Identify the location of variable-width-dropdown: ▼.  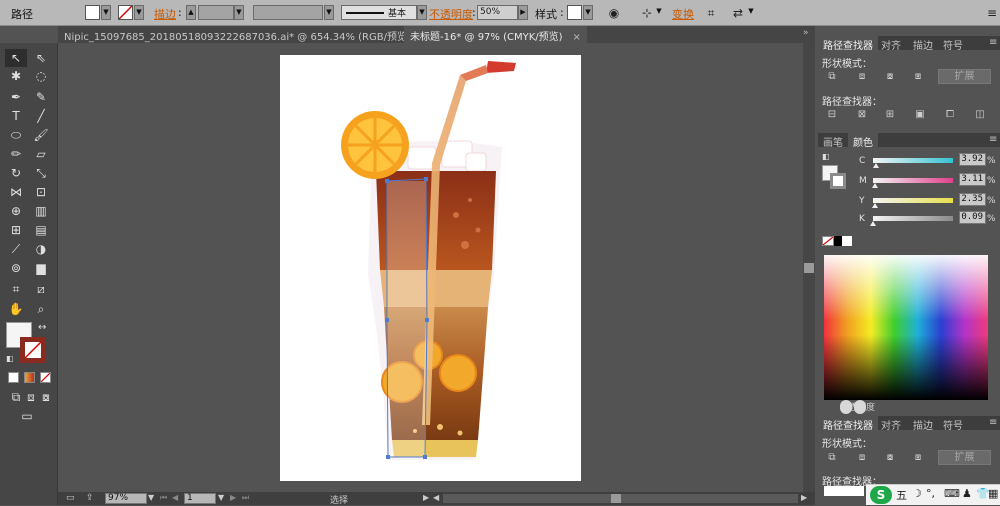
(329, 12).